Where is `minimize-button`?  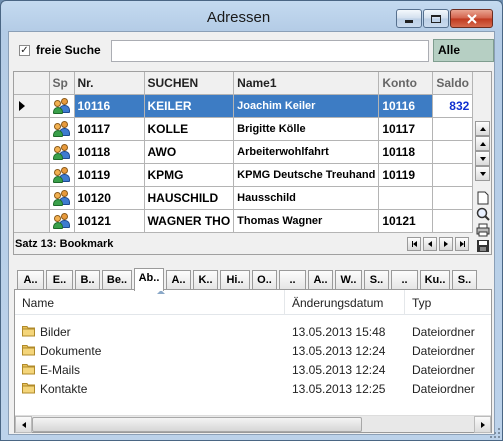
minimize-button is located at coordinates (409, 18).